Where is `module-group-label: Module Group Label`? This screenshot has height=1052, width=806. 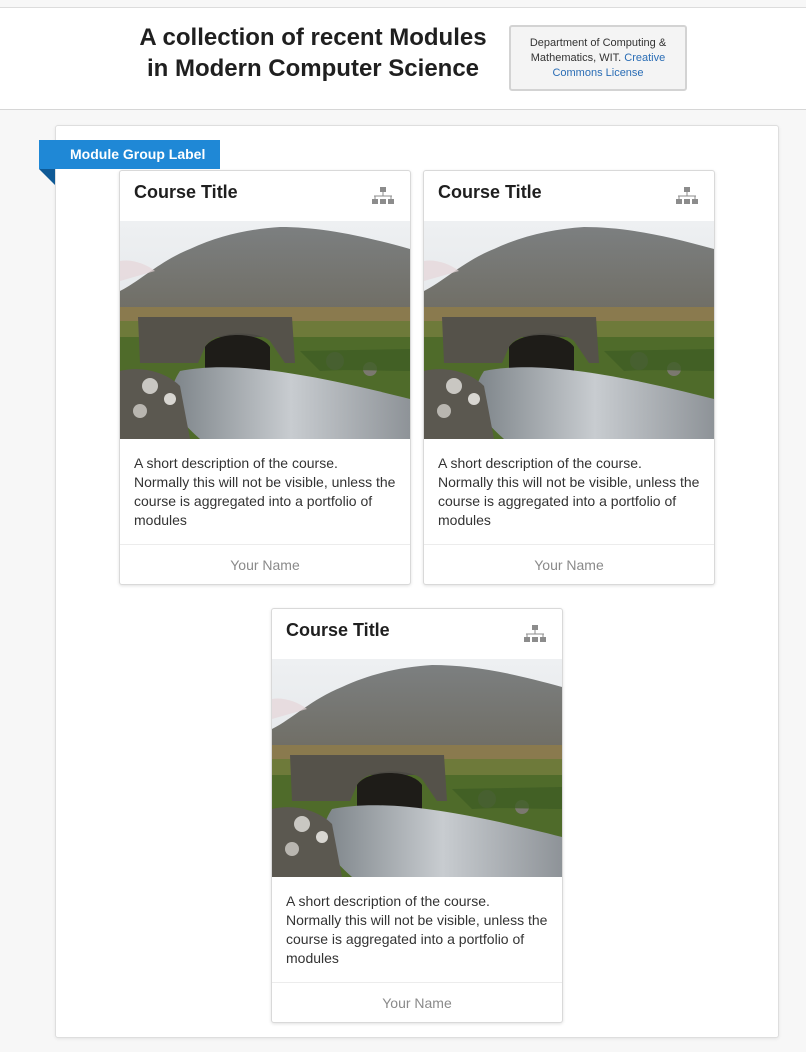
module-group-label: Module Group Label is located at coordinates (129, 154).